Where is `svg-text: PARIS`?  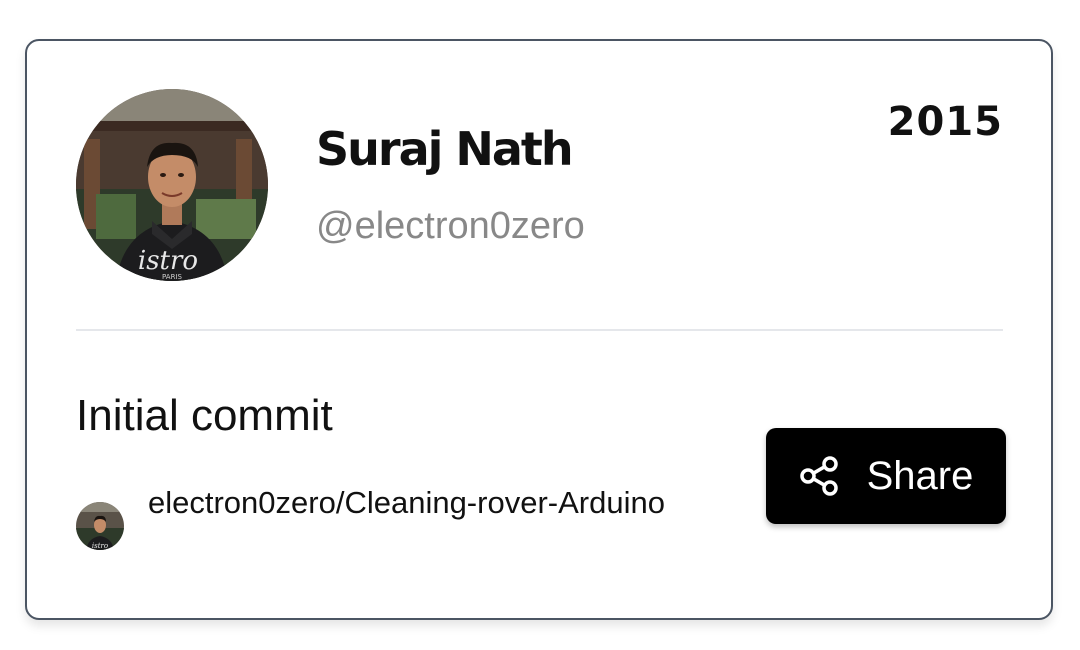 svg-text: PARIS is located at coordinates (172, 277).